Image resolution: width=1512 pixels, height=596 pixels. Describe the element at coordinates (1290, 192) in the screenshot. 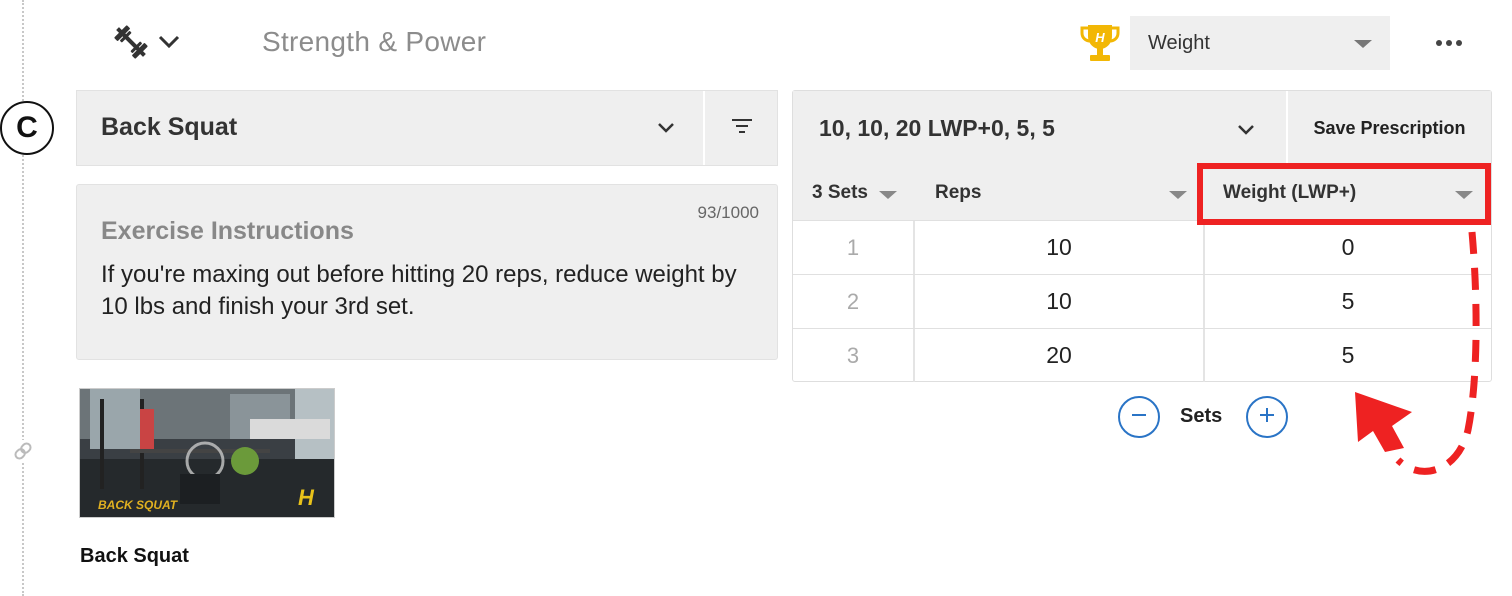

I see `weight-column-label: Weight (LWP+)` at that location.